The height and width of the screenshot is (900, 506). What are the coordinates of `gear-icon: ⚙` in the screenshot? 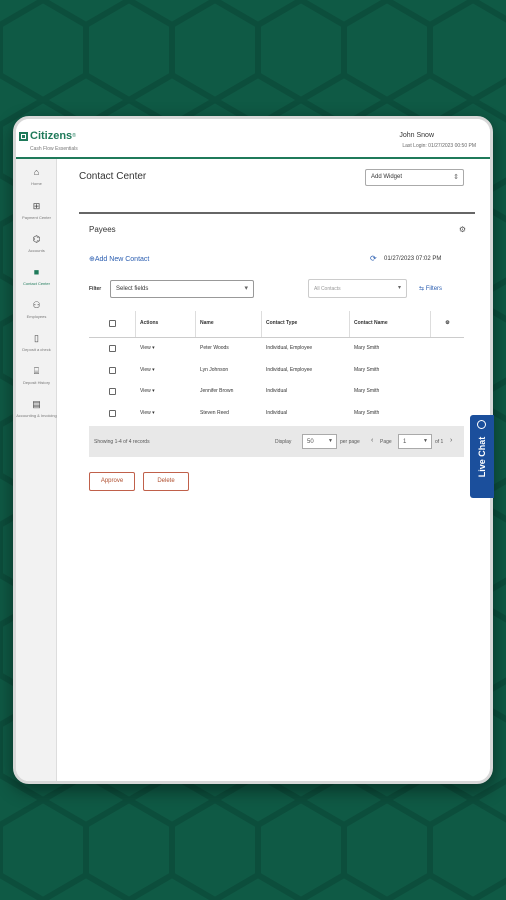 It's located at (462, 229).